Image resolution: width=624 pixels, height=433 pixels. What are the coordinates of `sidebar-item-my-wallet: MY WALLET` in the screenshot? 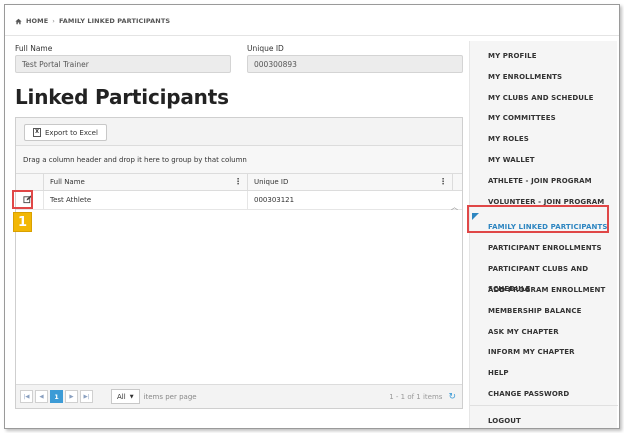 It's located at (544, 160).